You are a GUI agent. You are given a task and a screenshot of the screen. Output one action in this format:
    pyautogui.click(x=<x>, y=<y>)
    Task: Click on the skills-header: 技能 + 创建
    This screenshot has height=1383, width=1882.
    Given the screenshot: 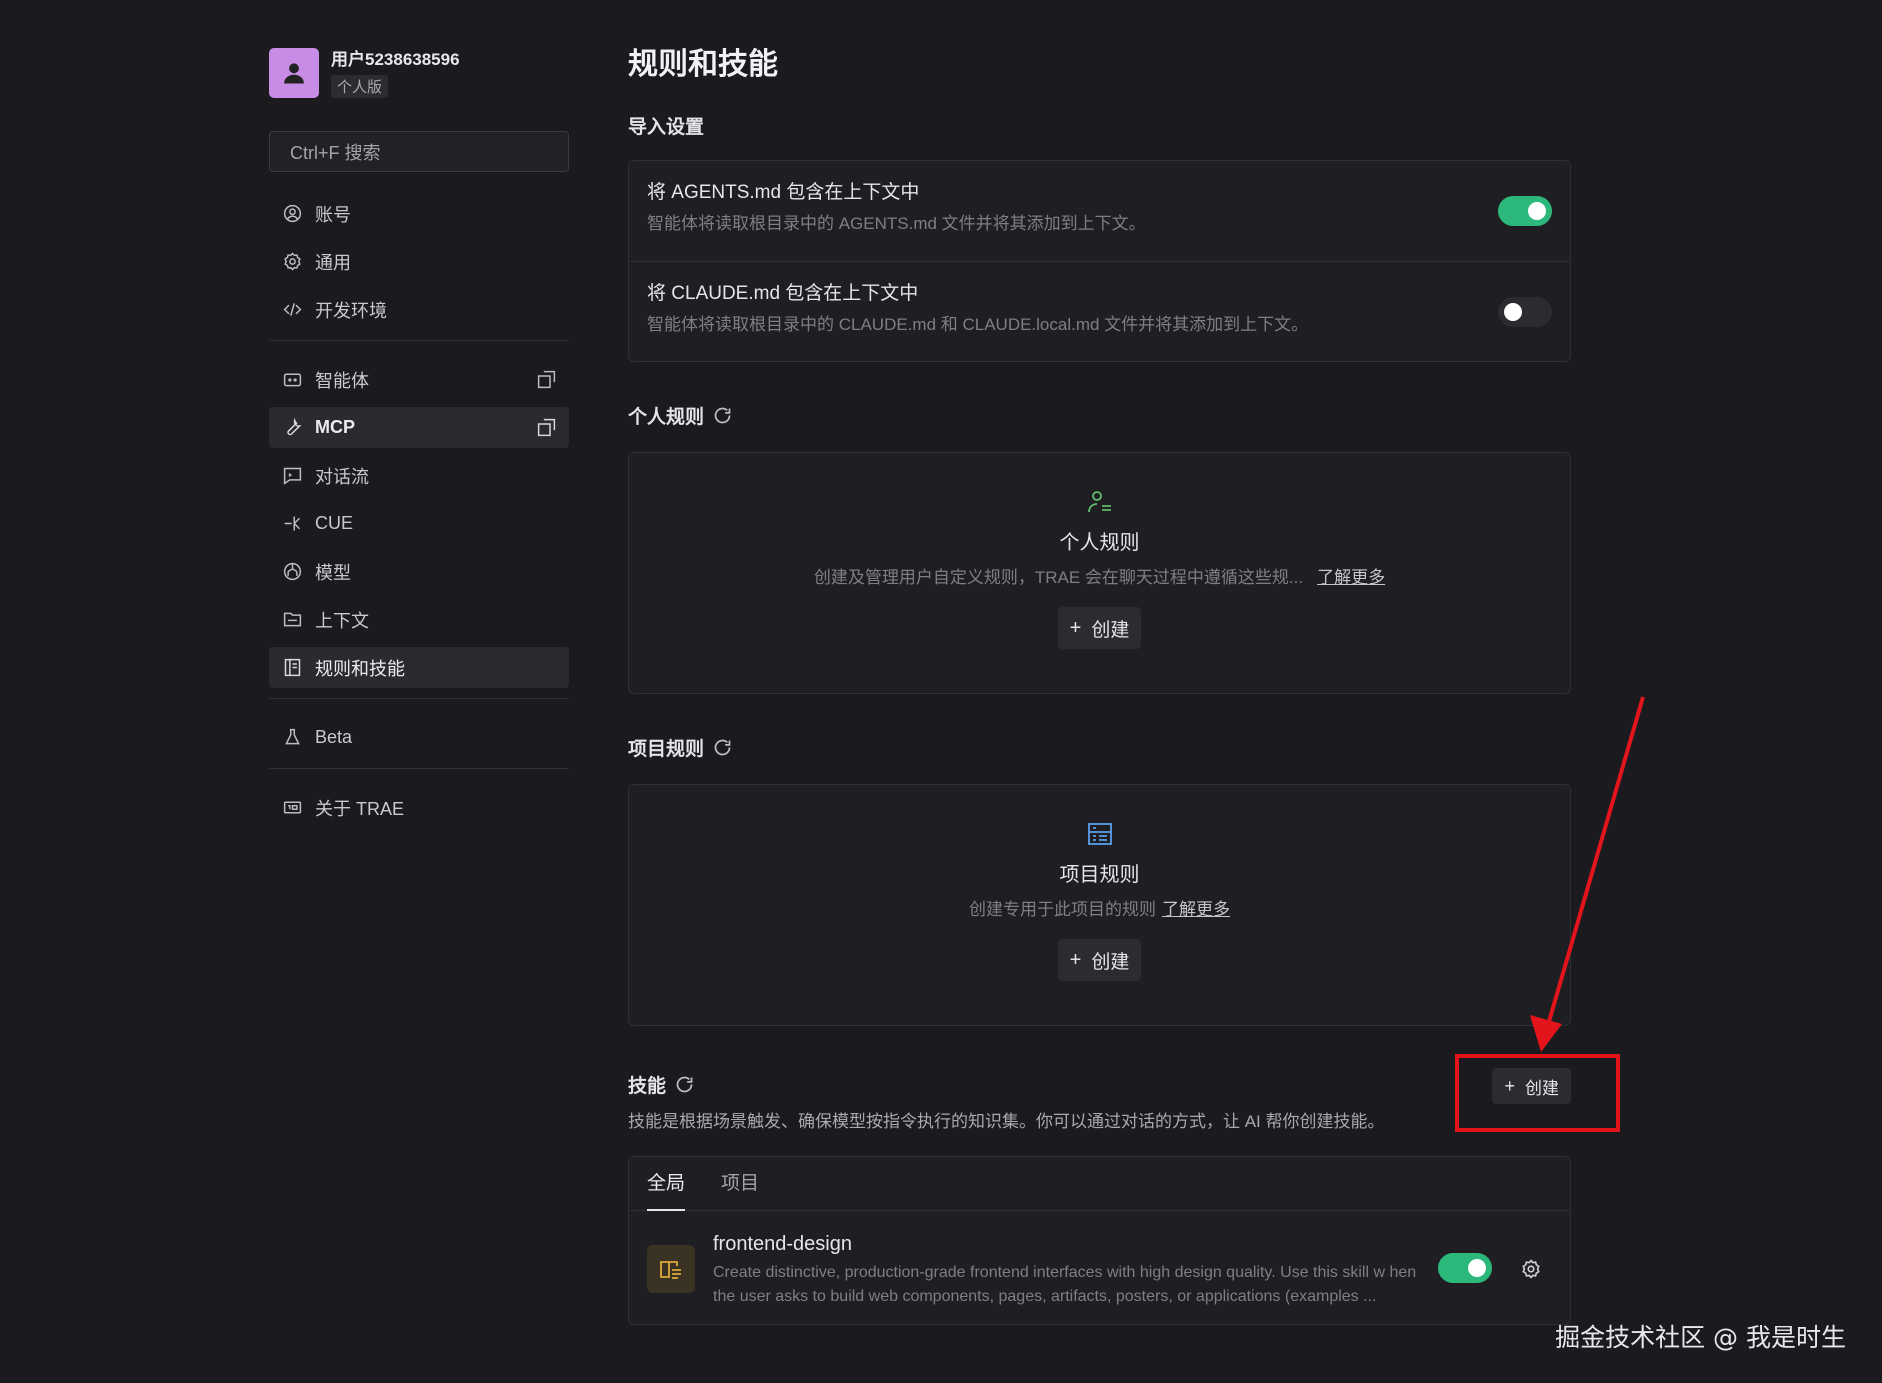 What is the action you would take?
    pyautogui.click(x=1099, y=1086)
    